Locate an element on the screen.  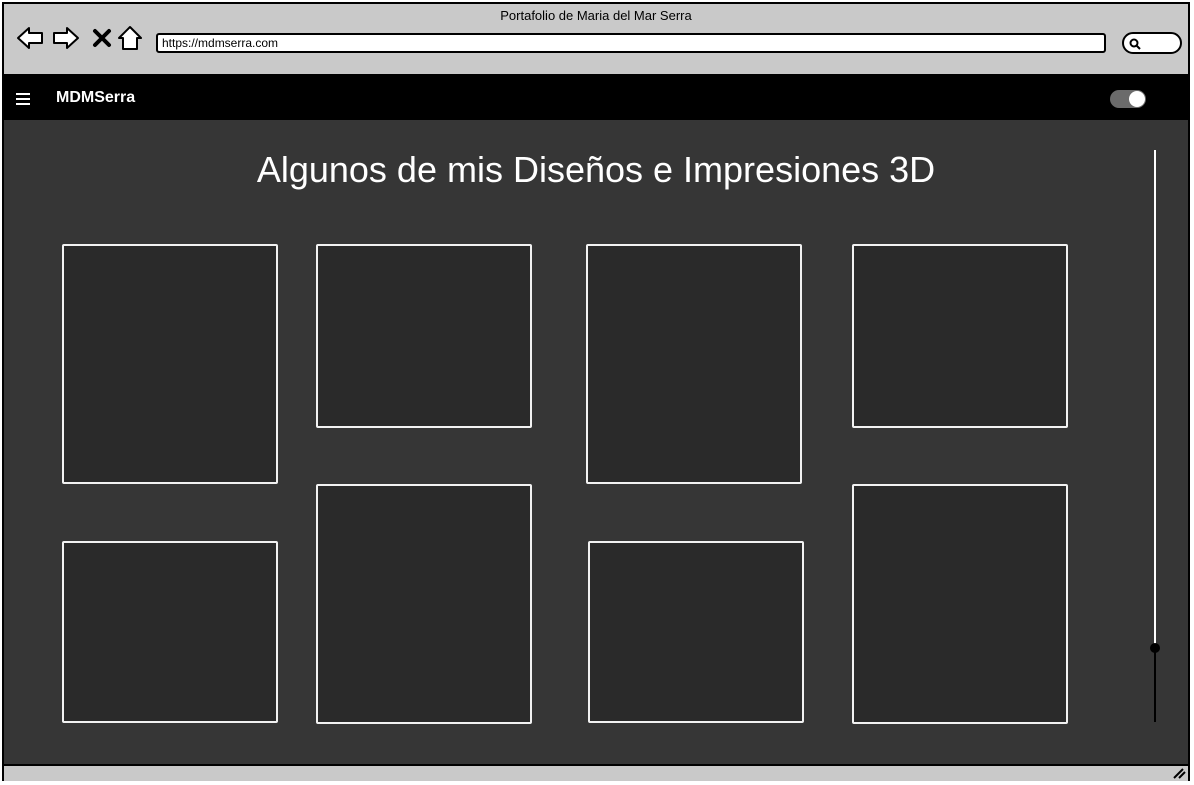
status-bar is located at coordinates (596, 772).